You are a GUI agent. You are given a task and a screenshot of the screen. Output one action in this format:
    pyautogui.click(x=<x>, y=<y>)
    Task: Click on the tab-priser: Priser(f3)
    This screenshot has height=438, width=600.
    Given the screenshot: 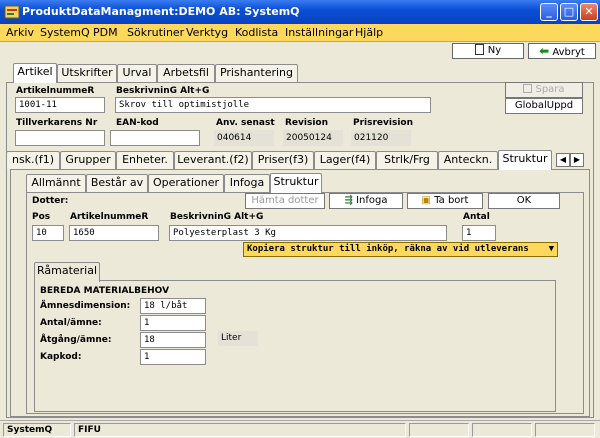 What is the action you would take?
    pyautogui.click(x=283, y=160)
    